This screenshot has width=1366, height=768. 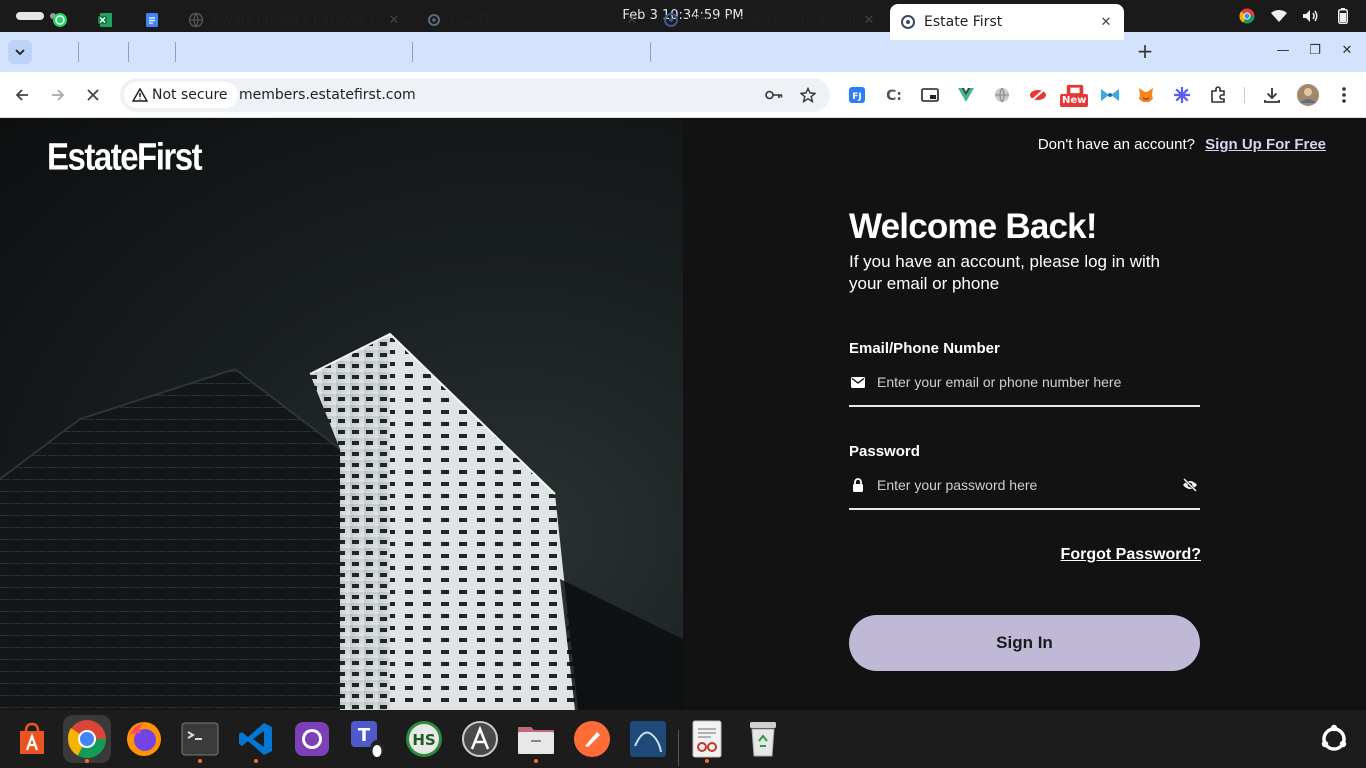 What do you see at coordinates (1131, 555) in the screenshot?
I see `forgot-password-link: Forgot Password?` at bounding box center [1131, 555].